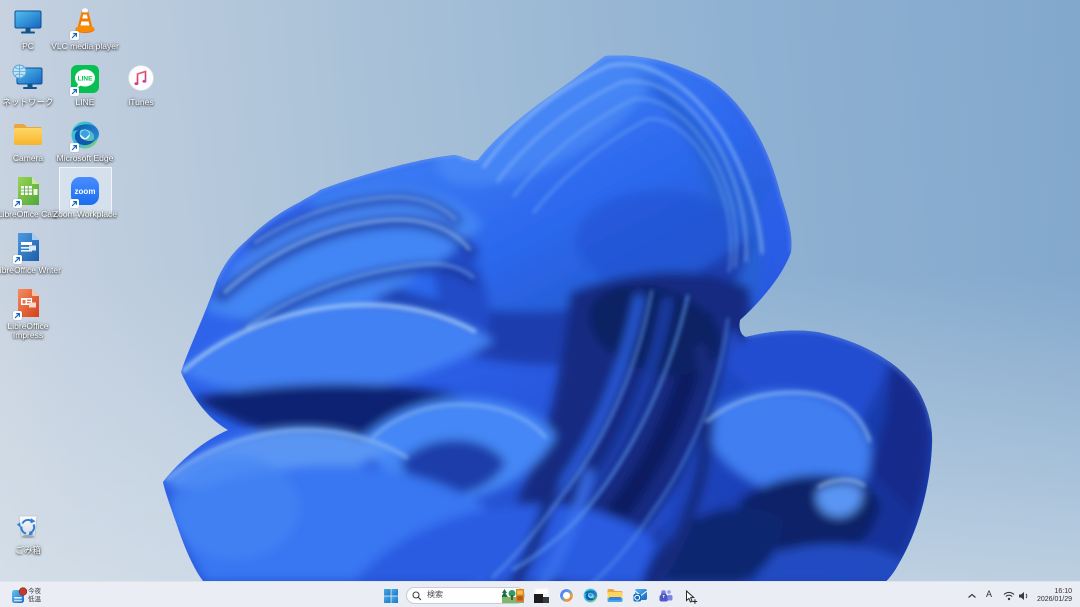 The height and width of the screenshot is (607, 1080). What do you see at coordinates (85, 79) in the screenshot?
I see `svg-text: LINE` at bounding box center [85, 79].